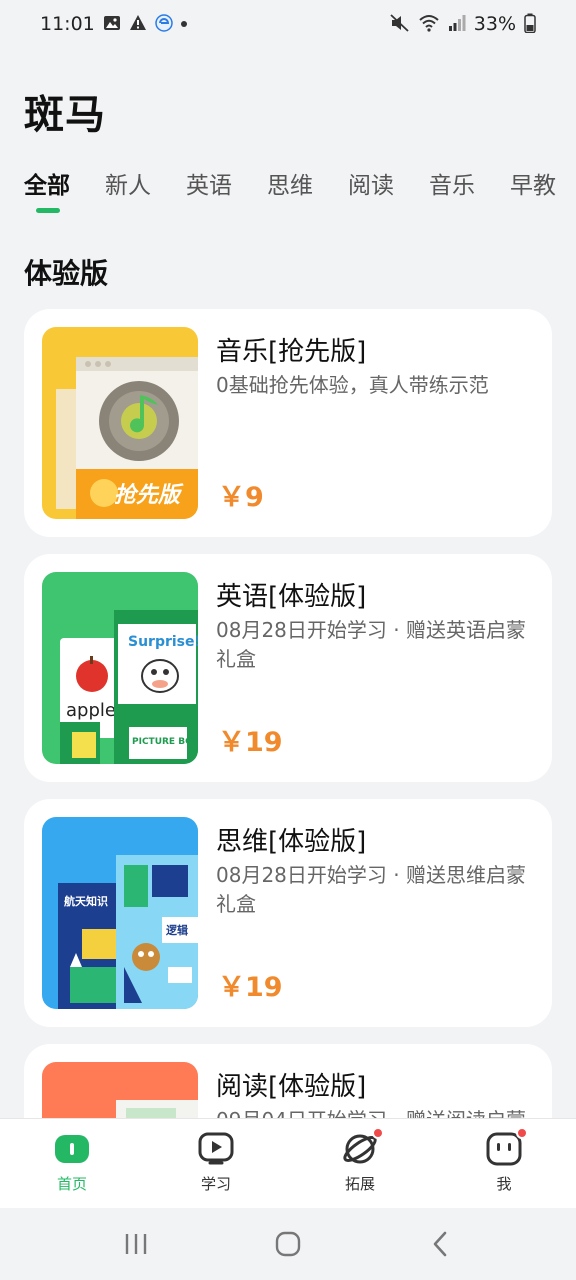 This screenshot has height=1280, width=576. I want to click on signal-icon, so click(457, 24).